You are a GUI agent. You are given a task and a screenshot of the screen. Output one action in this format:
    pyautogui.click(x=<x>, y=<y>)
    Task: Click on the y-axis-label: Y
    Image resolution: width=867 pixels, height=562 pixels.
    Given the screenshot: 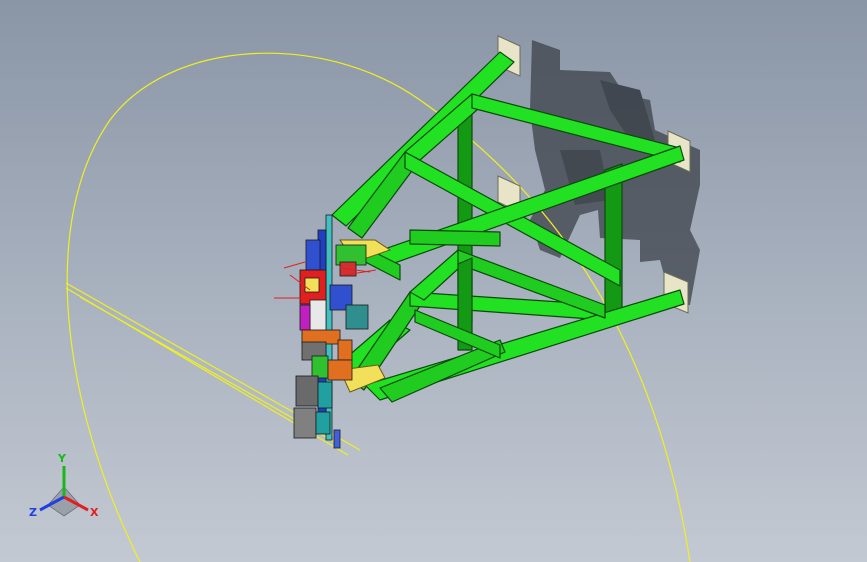 What is the action you would take?
    pyautogui.click(x=62, y=458)
    